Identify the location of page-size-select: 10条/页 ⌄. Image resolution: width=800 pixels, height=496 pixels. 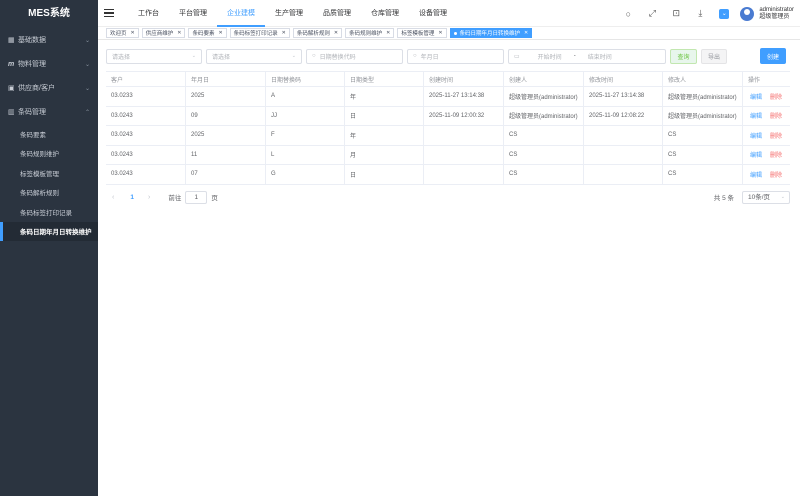
(766, 197).